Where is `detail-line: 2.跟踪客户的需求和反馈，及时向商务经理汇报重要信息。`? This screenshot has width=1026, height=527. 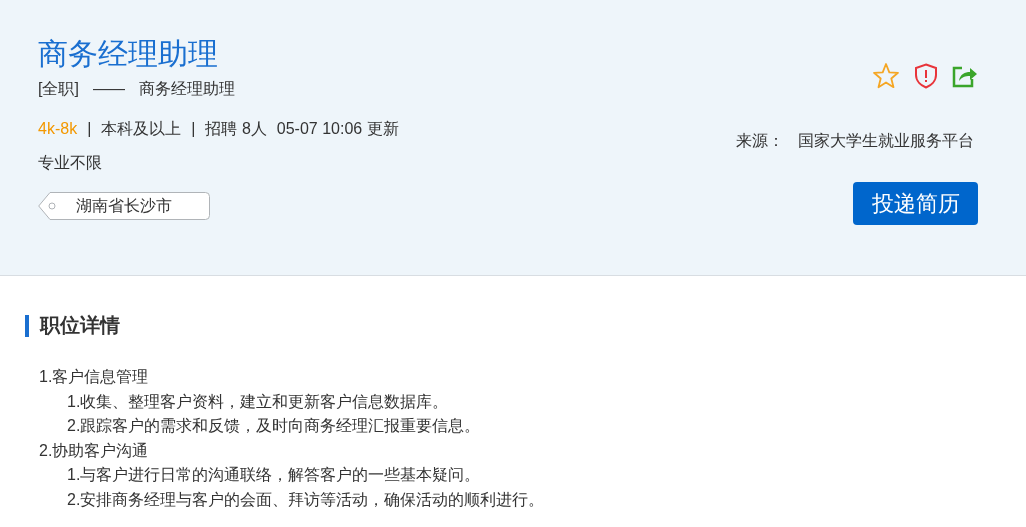
detail-line: 2.跟踪客户的需求和反馈，及时向商务经理汇报重要信息。 is located at coordinates (274, 426).